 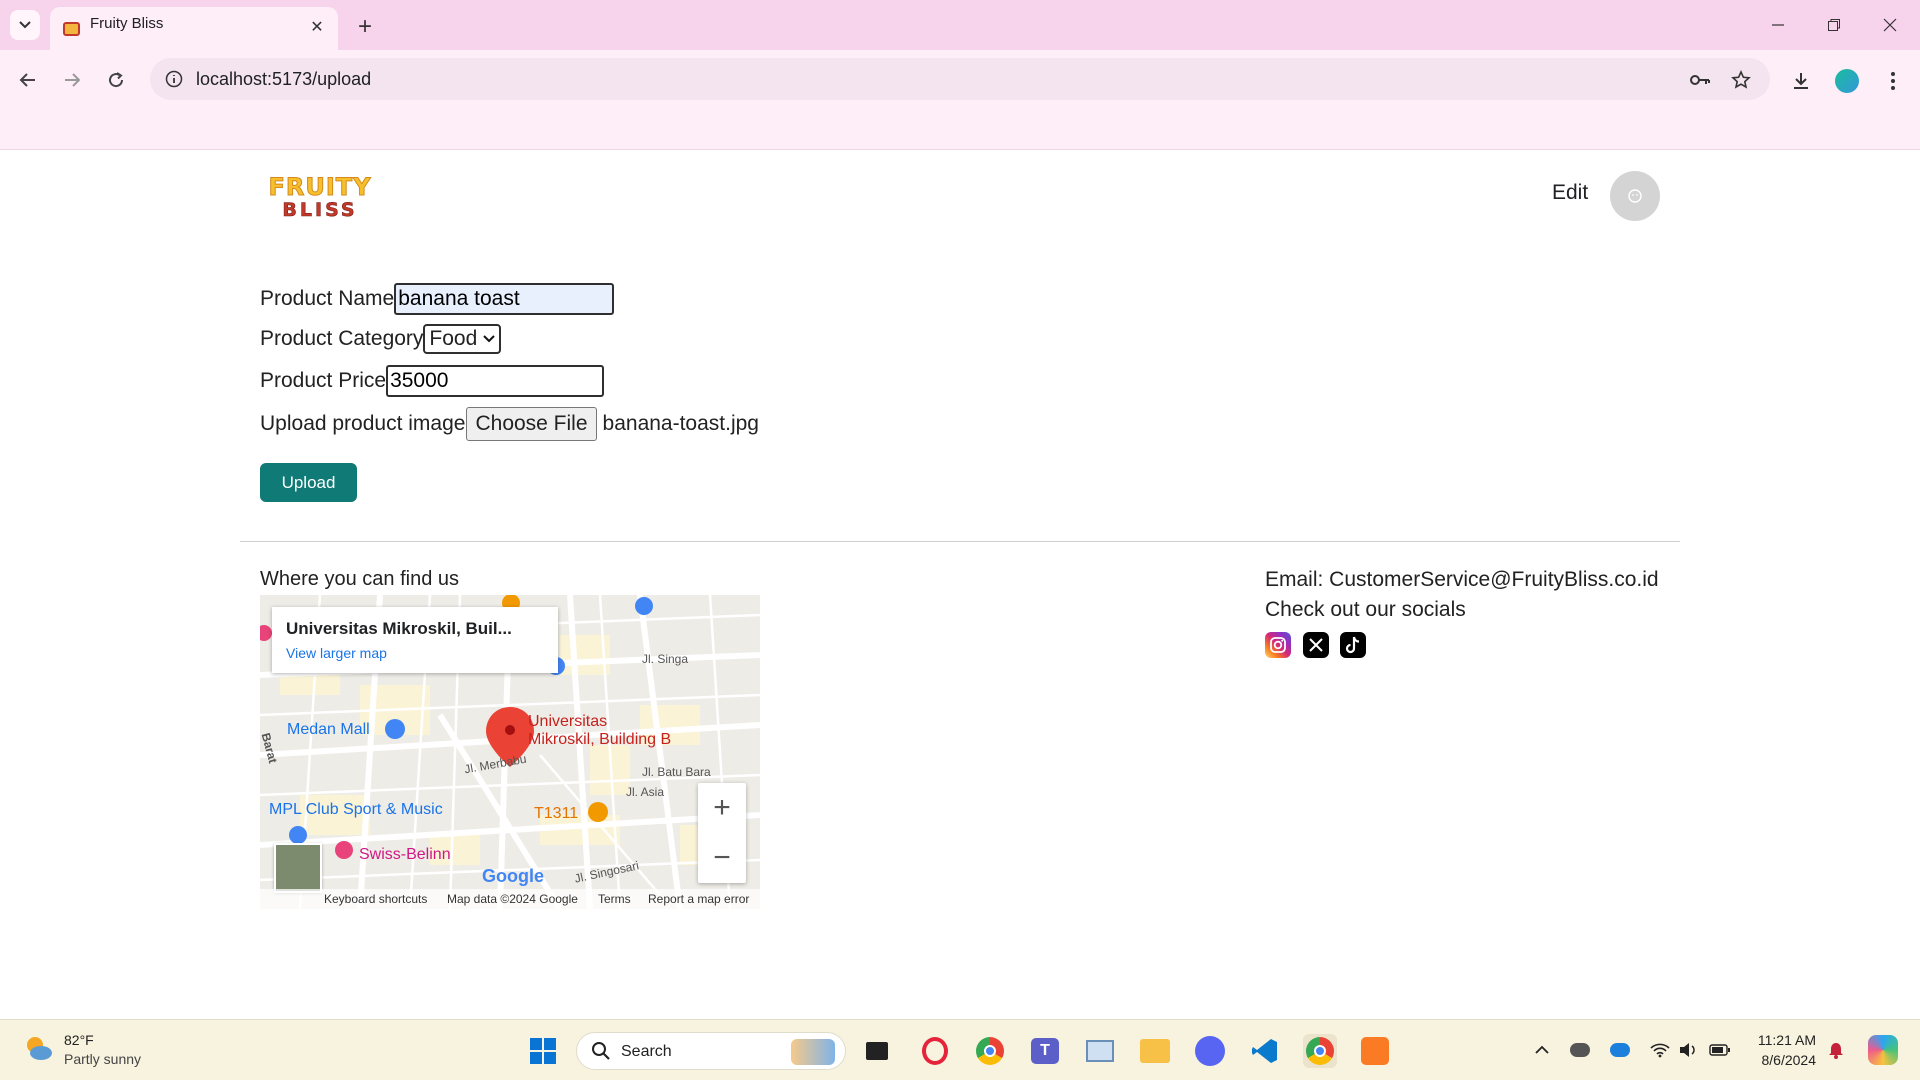 I want to click on footer-divider, so click(x=960, y=541).